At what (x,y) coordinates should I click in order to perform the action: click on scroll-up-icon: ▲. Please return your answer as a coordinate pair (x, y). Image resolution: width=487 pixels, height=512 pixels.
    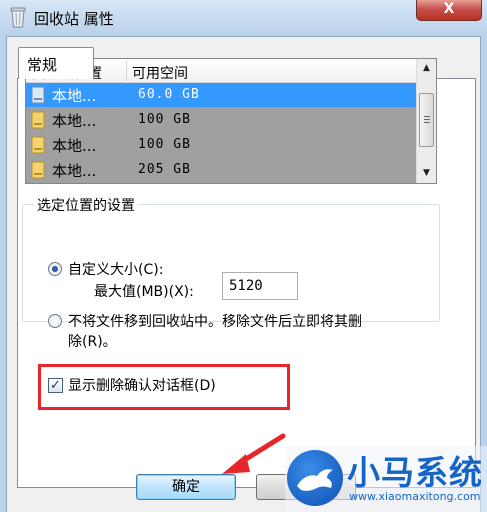
    Looking at the image, I should click on (426, 68).